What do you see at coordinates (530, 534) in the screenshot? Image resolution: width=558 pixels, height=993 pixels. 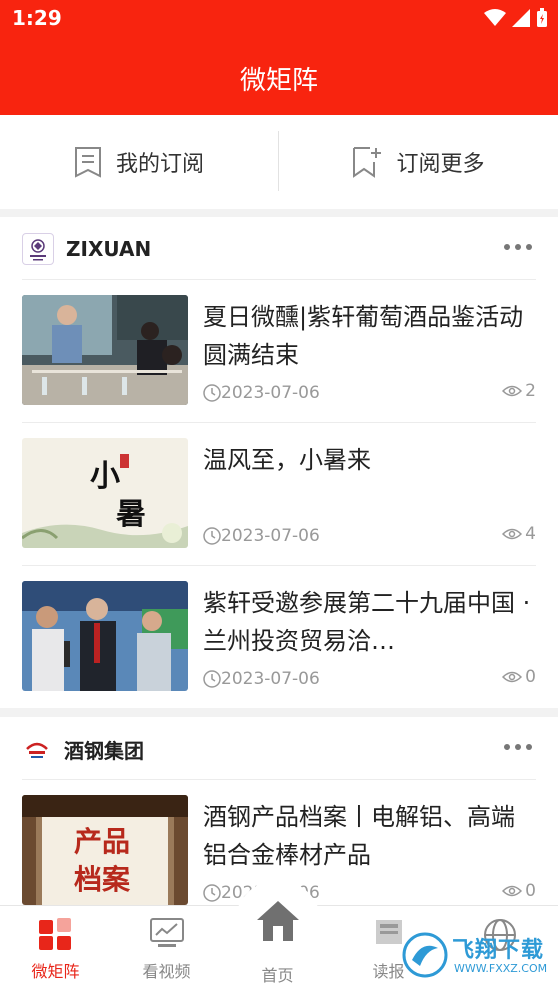 I see `view-count-value: 4` at bounding box center [530, 534].